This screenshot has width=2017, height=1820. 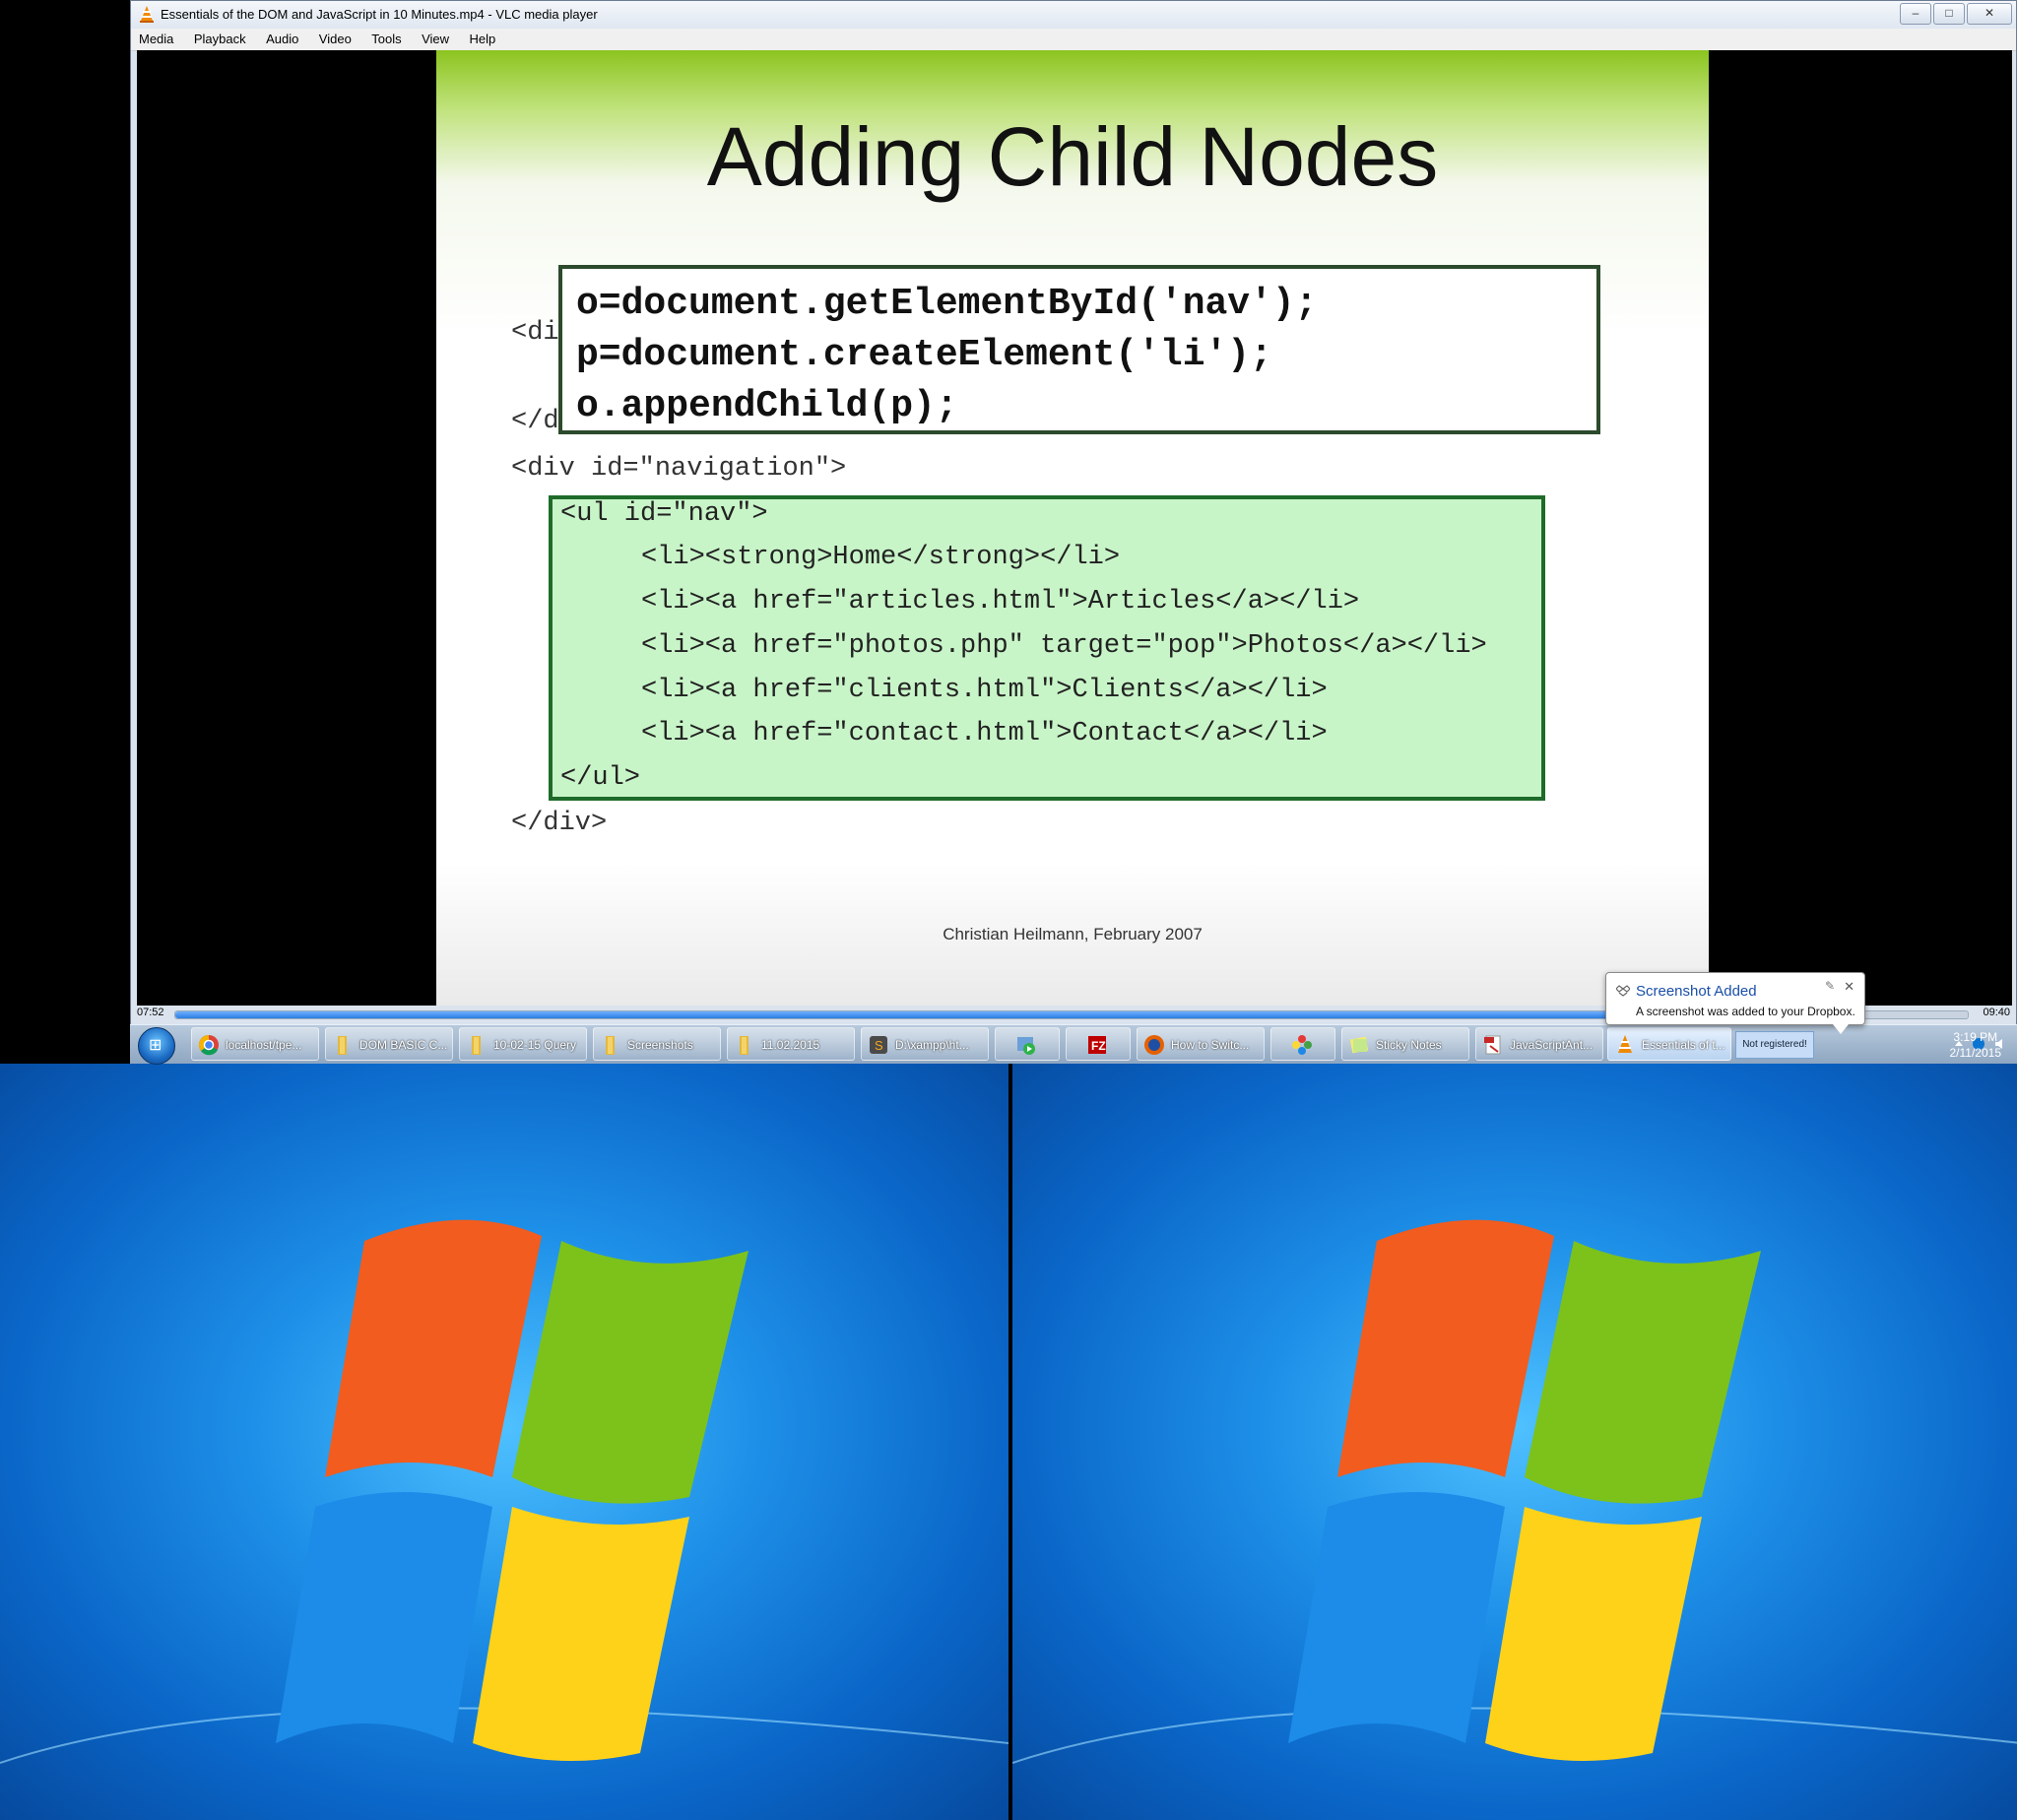 I want to click on code-line-3: o.appendChild(p);, so click(x=767, y=406).